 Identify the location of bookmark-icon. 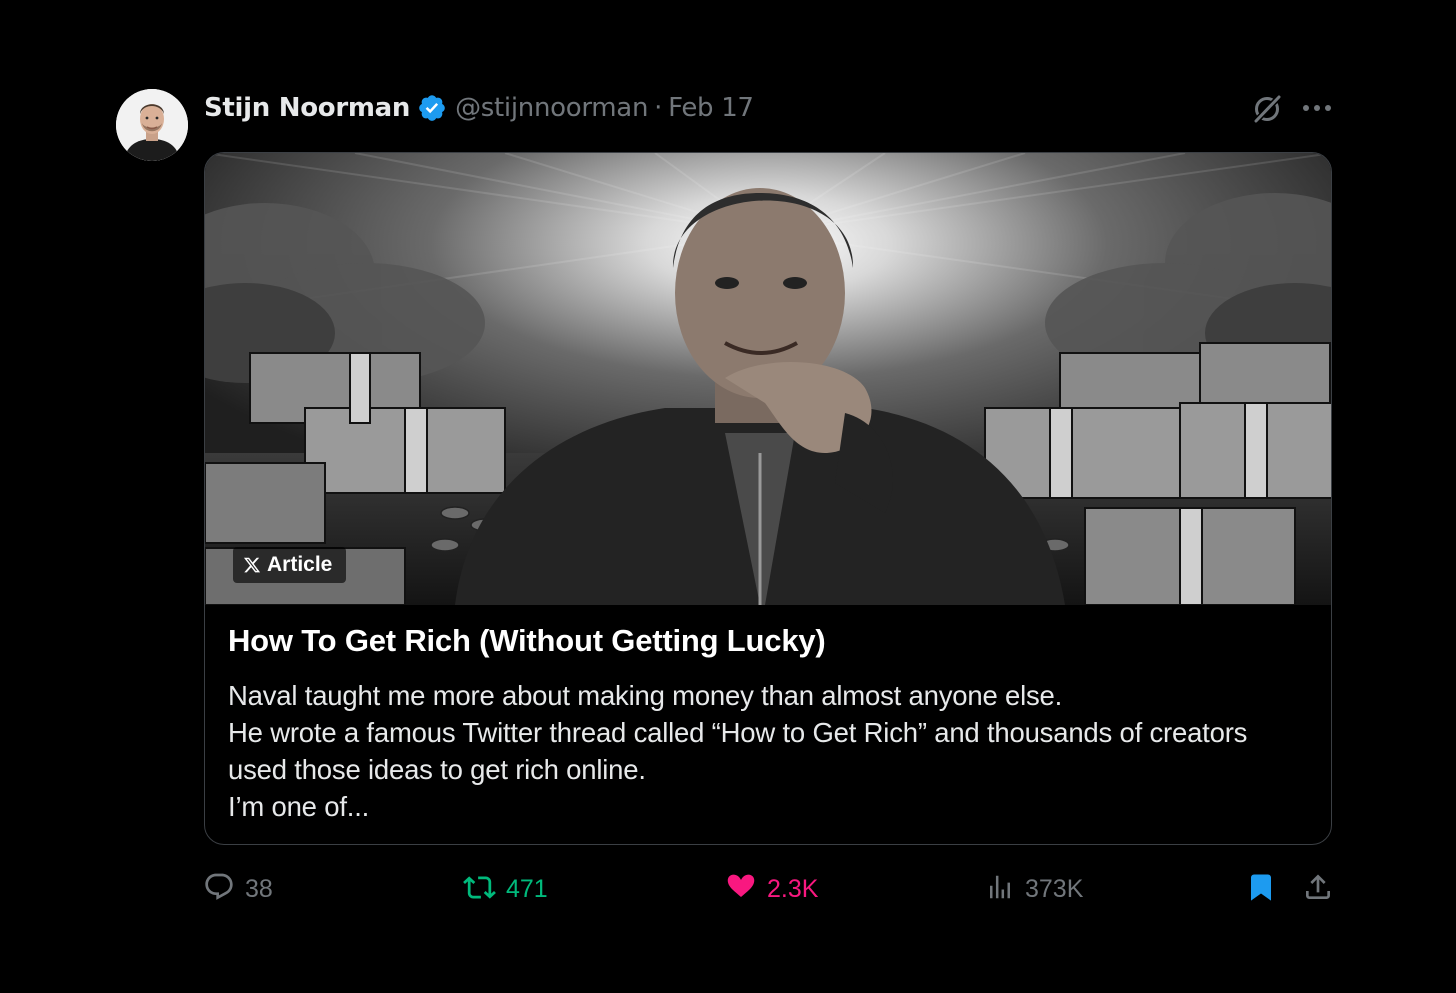
(1261, 889).